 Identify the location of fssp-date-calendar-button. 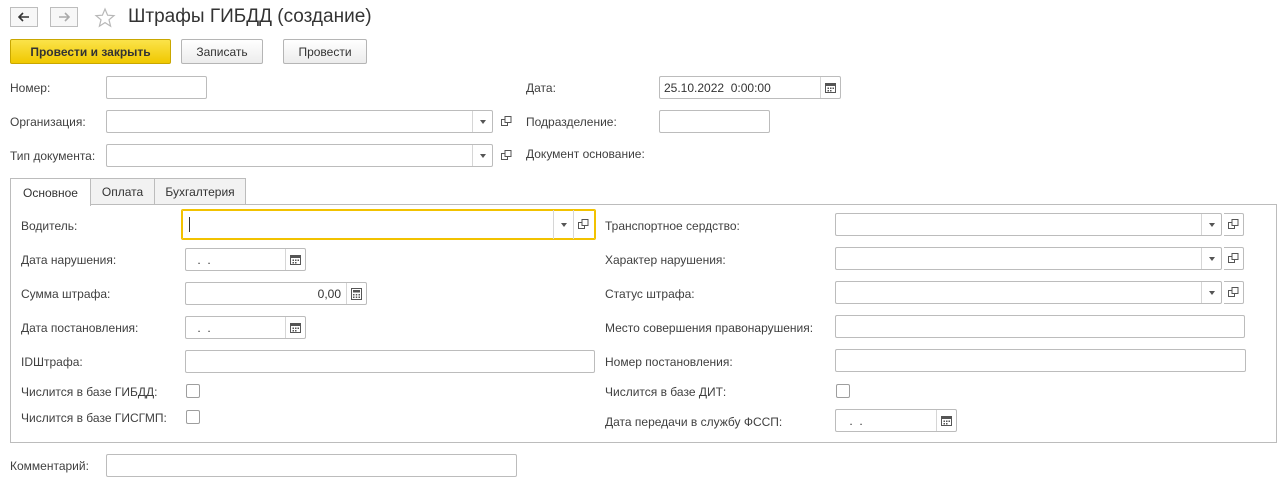
(946, 420).